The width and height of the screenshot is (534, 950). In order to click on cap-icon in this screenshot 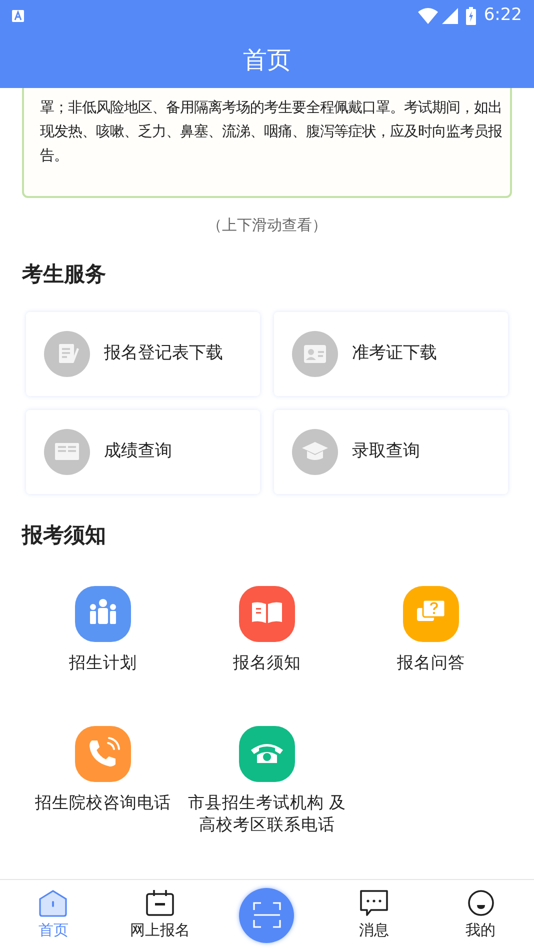, I will do `click(315, 452)`.